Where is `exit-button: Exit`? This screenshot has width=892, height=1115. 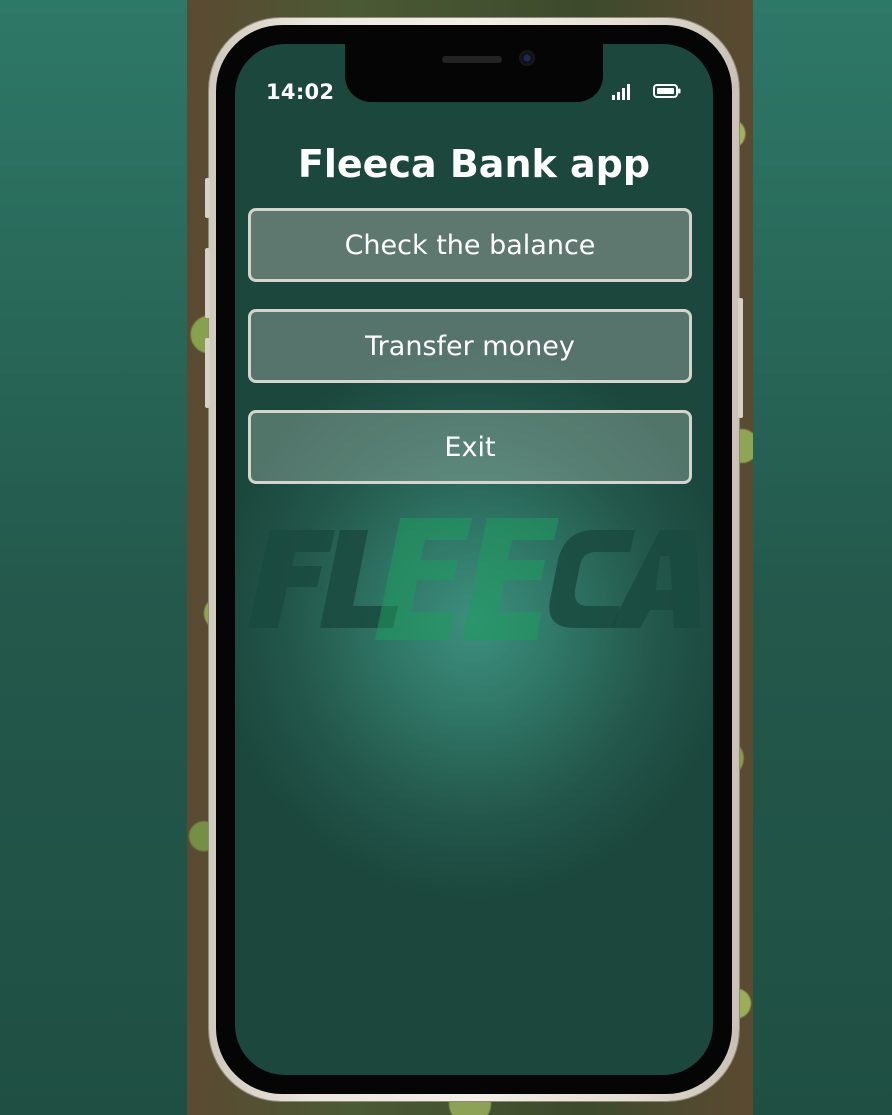
exit-button: Exit is located at coordinates (470, 447).